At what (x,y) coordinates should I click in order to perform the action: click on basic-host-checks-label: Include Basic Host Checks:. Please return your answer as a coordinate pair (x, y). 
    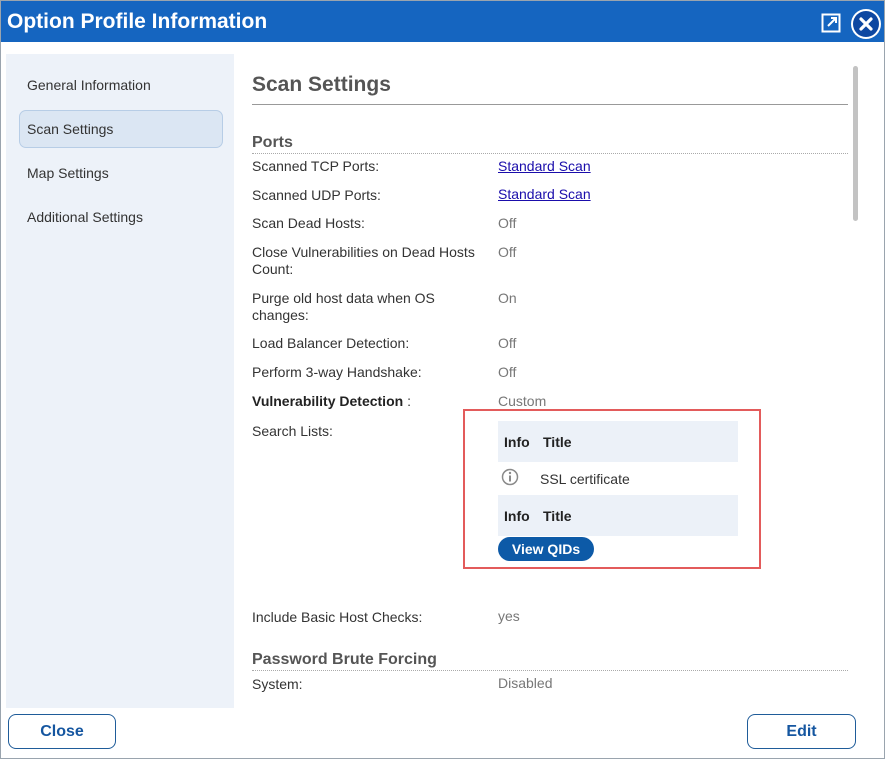
    Looking at the image, I should click on (337, 617).